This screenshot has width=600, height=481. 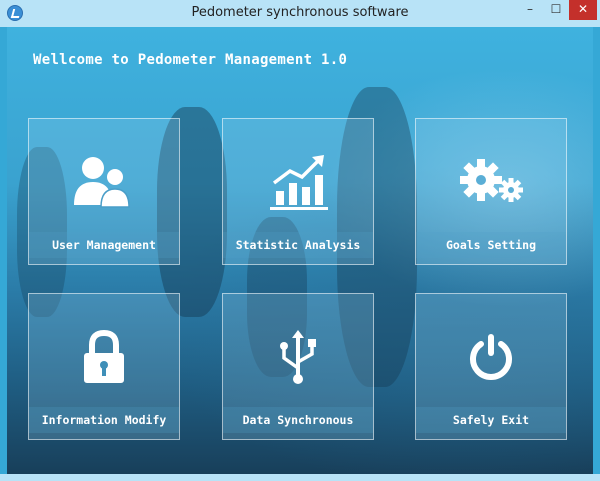 I want to click on bar-chart-icon, so click(x=299, y=182).